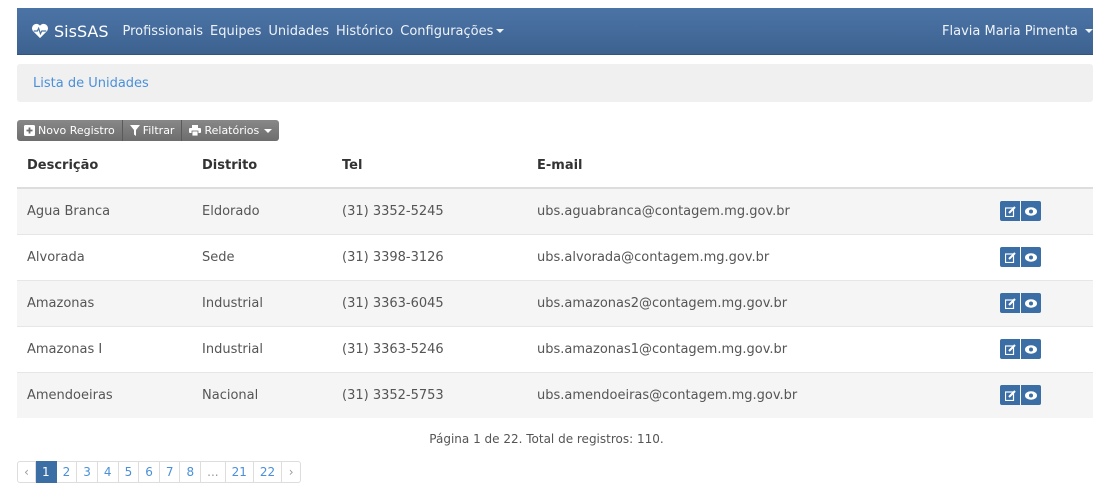 The width and height of the screenshot is (1093, 491). I want to click on new-record-button: Novo Registro, so click(70, 130).